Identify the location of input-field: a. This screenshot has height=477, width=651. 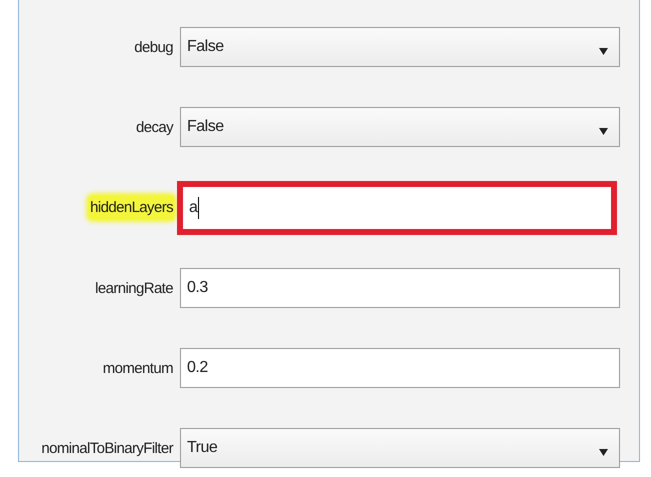
(397, 207).